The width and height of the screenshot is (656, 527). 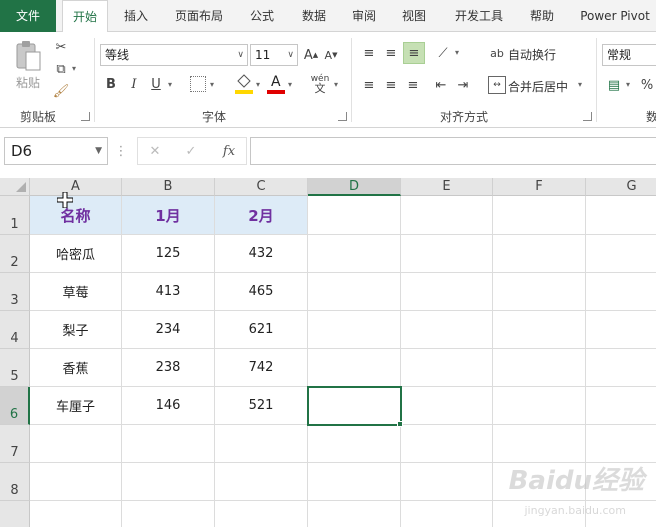 What do you see at coordinates (168, 444) in the screenshot?
I see `cell-b7` at bounding box center [168, 444].